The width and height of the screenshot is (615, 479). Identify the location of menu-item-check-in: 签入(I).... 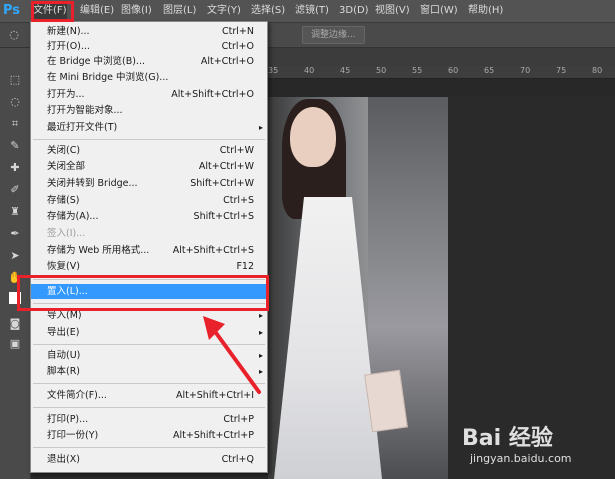
(66, 233).